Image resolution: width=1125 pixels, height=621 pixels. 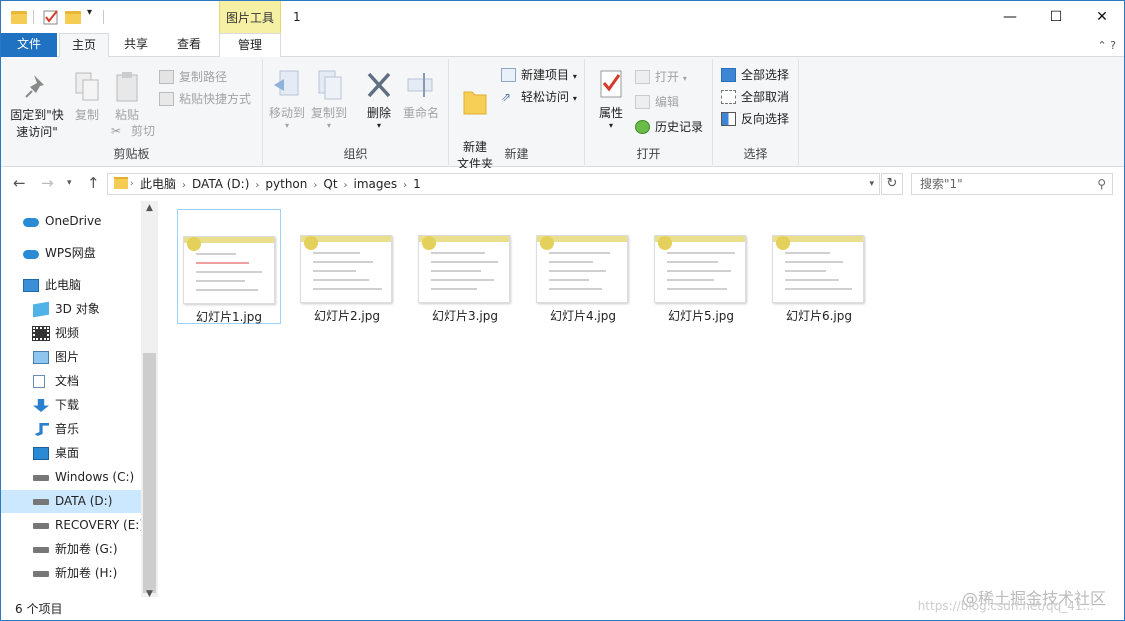 What do you see at coordinates (39, 609) in the screenshot?
I see `item-count: 6 个项目` at bounding box center [39, 609].